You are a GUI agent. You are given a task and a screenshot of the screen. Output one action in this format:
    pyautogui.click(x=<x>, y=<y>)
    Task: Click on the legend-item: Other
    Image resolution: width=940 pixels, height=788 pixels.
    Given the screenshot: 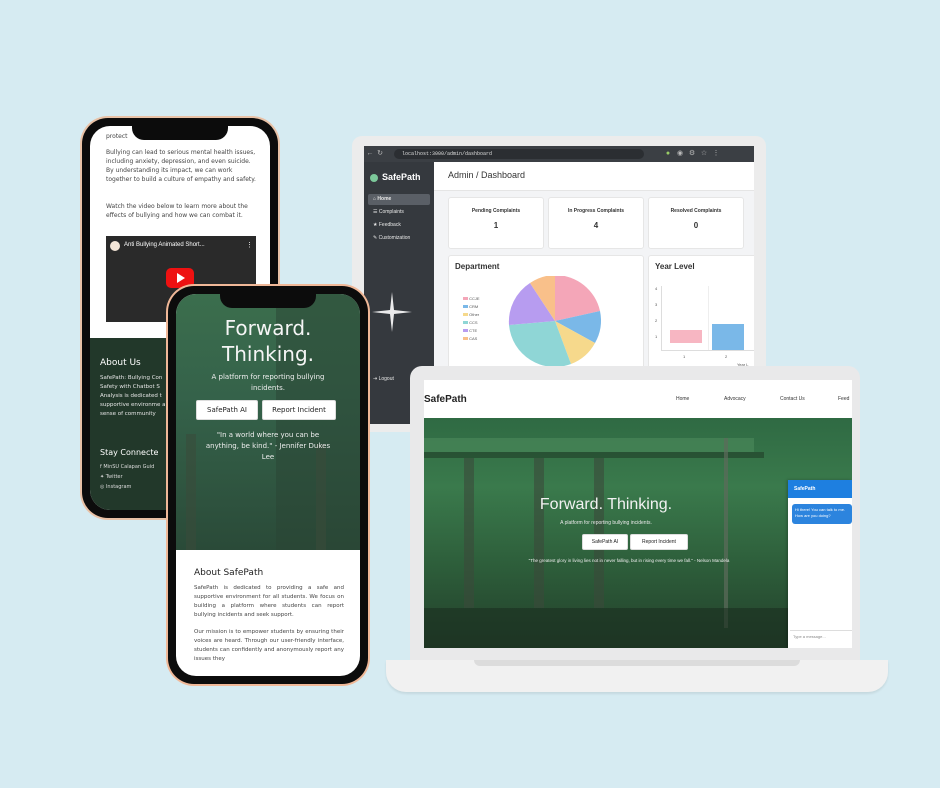 What is the action you would take?
    pyautogui.click(x=471, y=314)
    